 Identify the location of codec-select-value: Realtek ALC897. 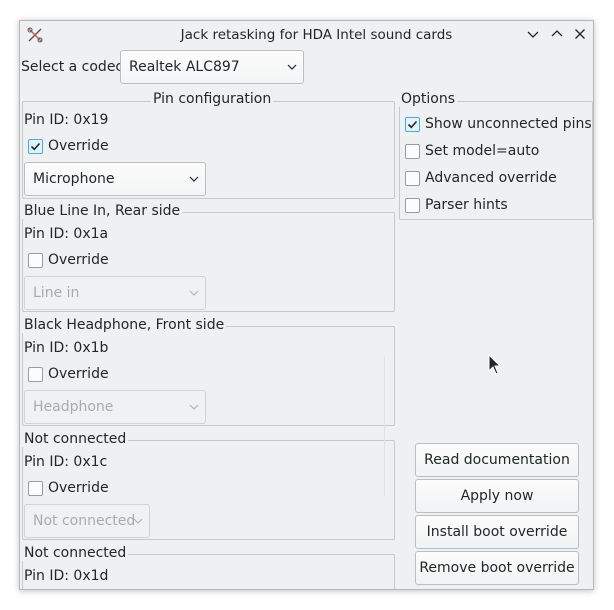
(184, 67).